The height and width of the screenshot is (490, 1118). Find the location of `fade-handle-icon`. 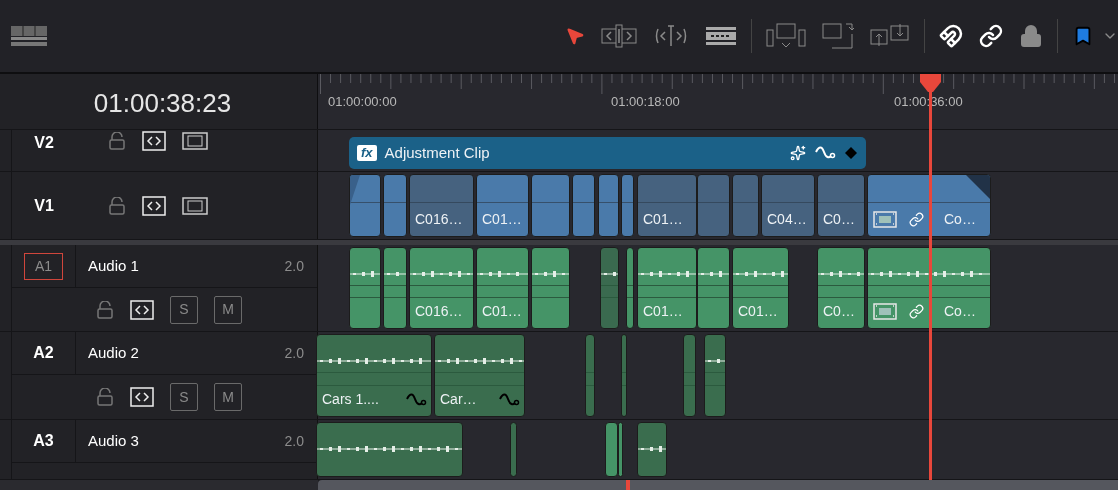

fade-handle-icon is located at coordinates (355, 190).